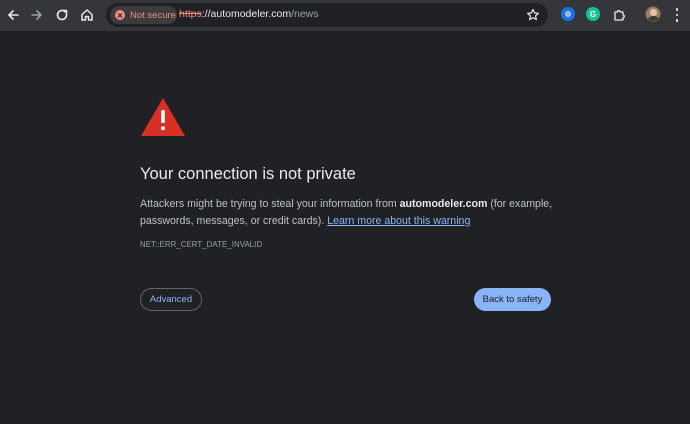 The width and height of the screenshot is (690, 424). What do you see at coordinates (153, 15) in the screenshot?
I see `security-chip-label: Not secure` at bounding box center [153, 15].